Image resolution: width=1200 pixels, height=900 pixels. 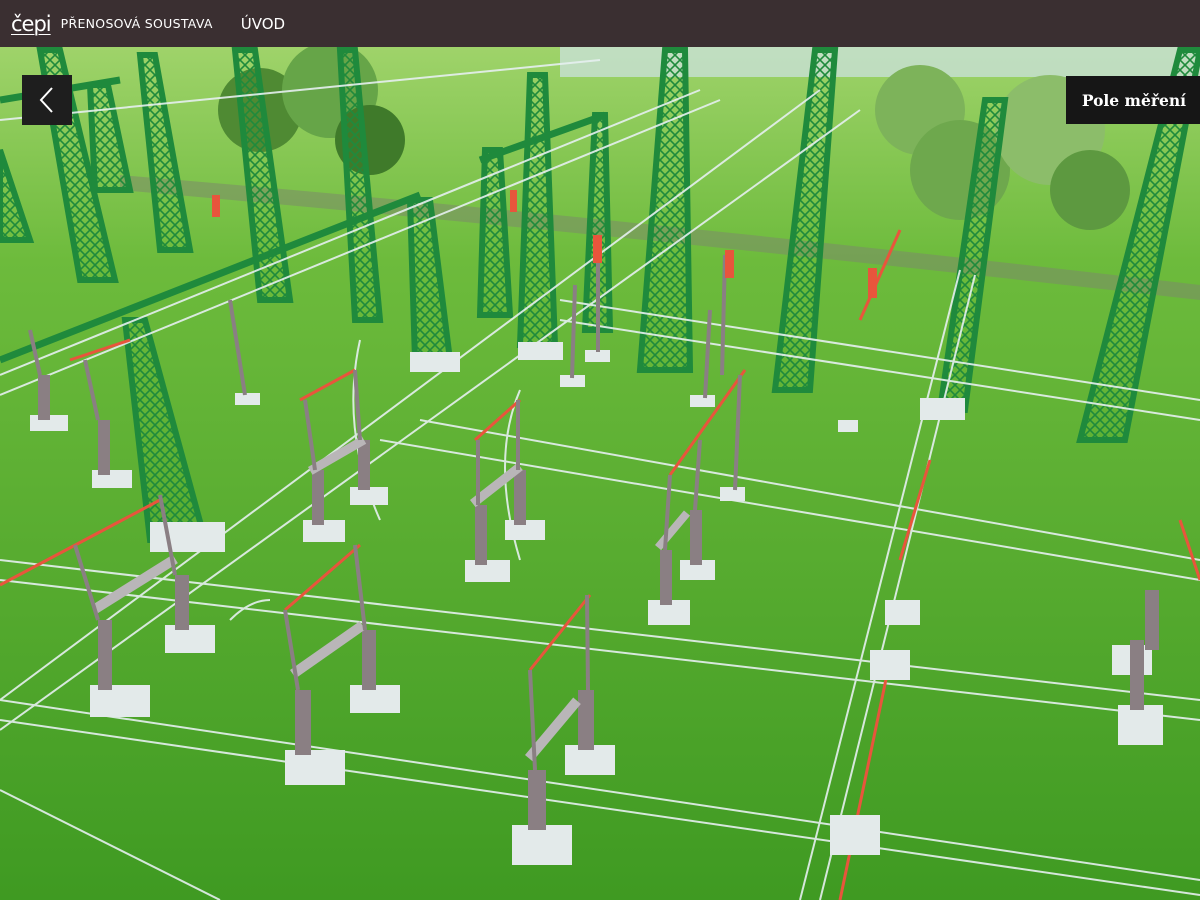 I want to click on back-button, so click(x=47, y=100).